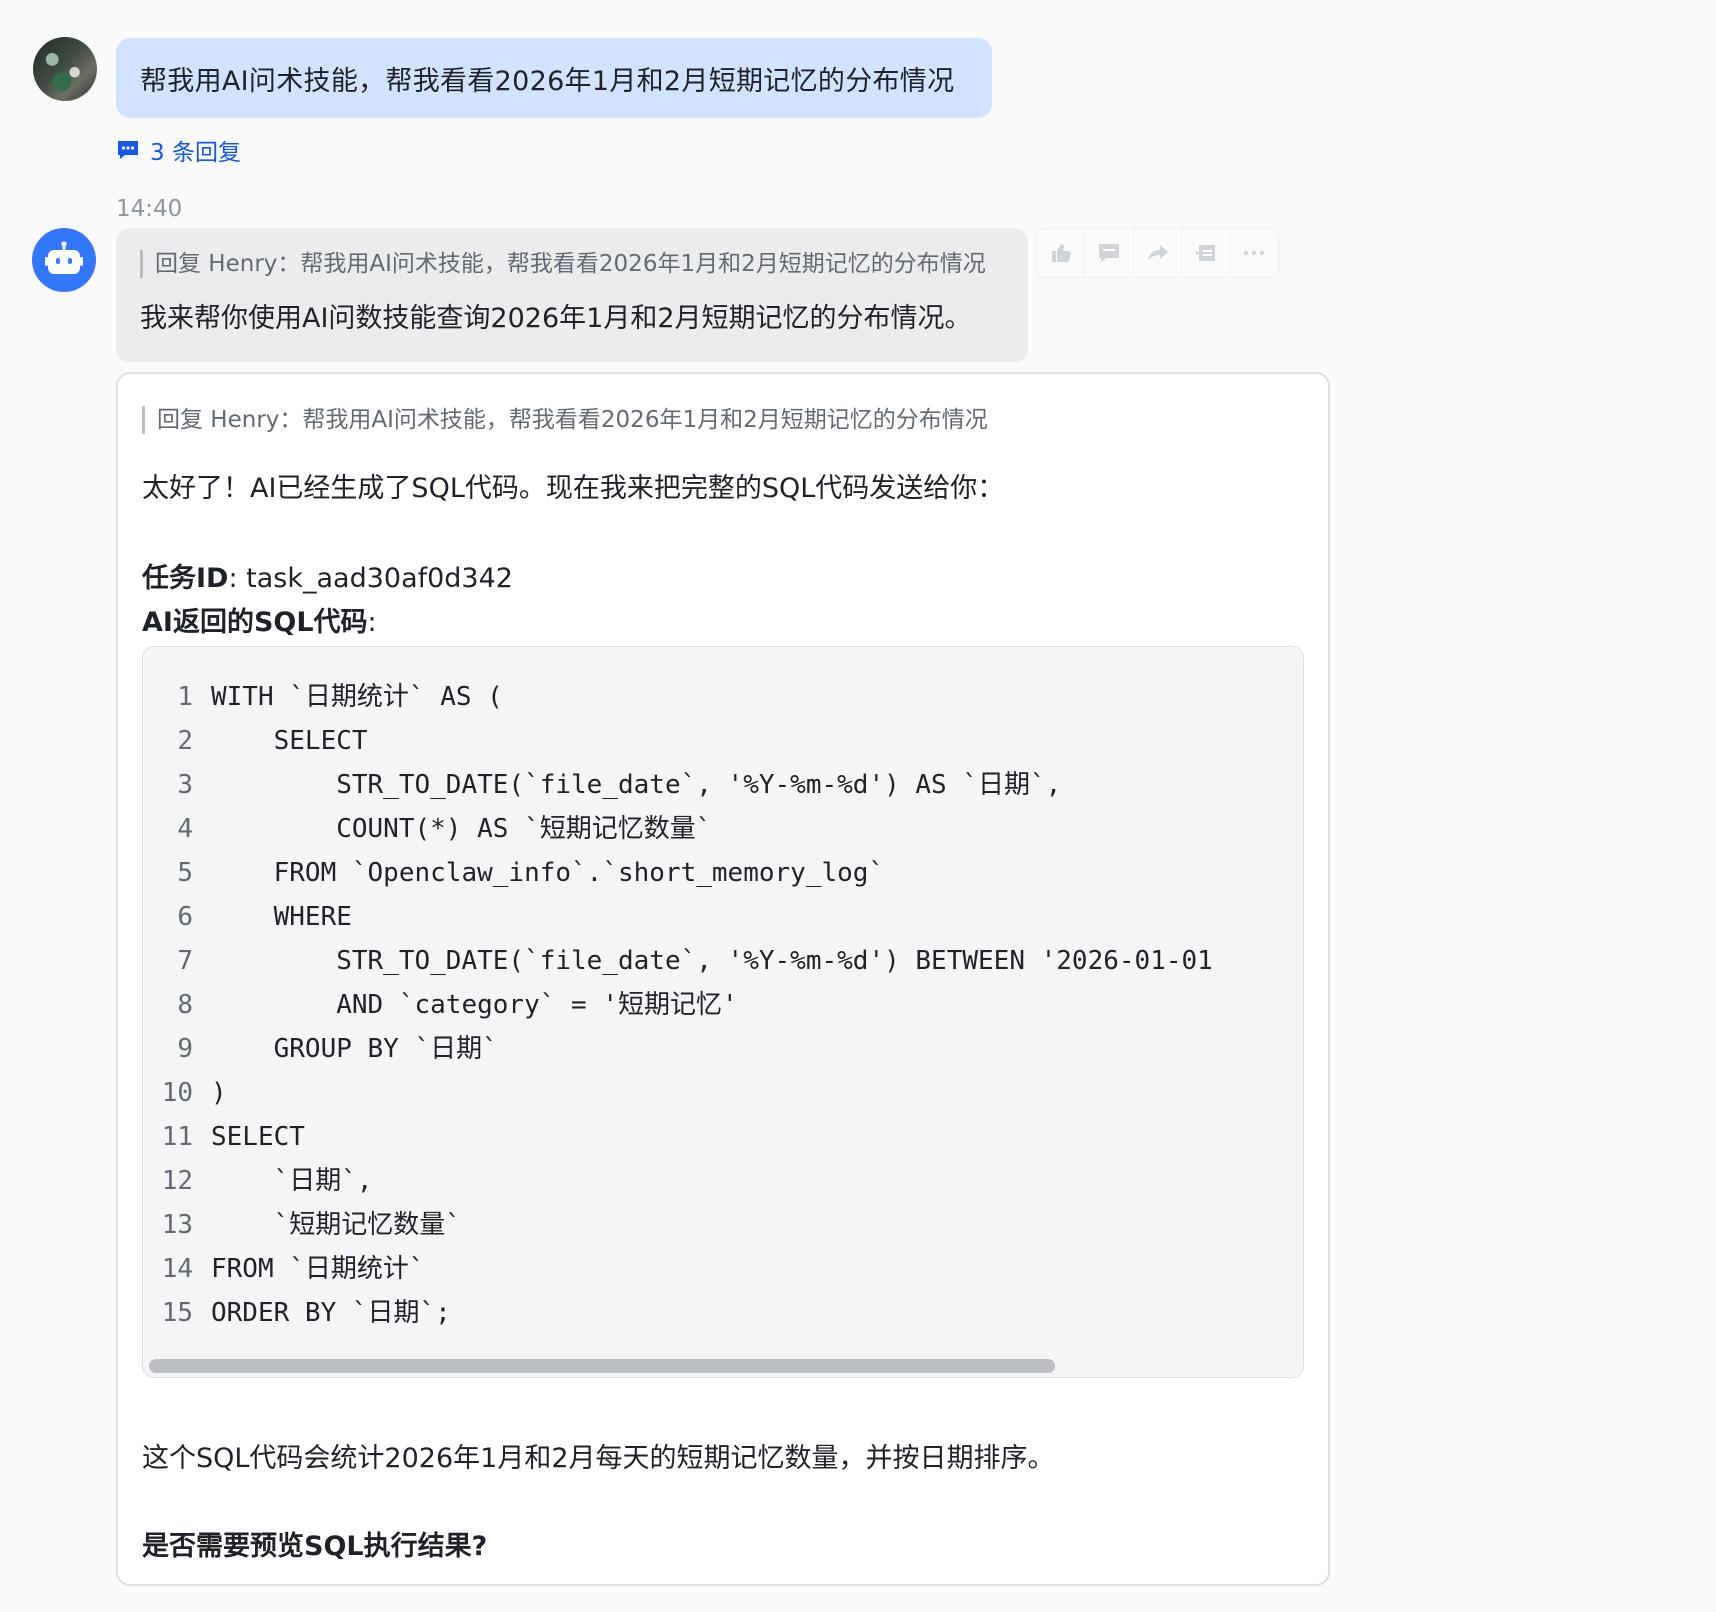 The image size is (1716, 1612). I want to click on sql-summary-text: 这个SQL代码会统计2026年1月和2月每天的短期记忆数量，并按日期排序。, so click(598, 1458).